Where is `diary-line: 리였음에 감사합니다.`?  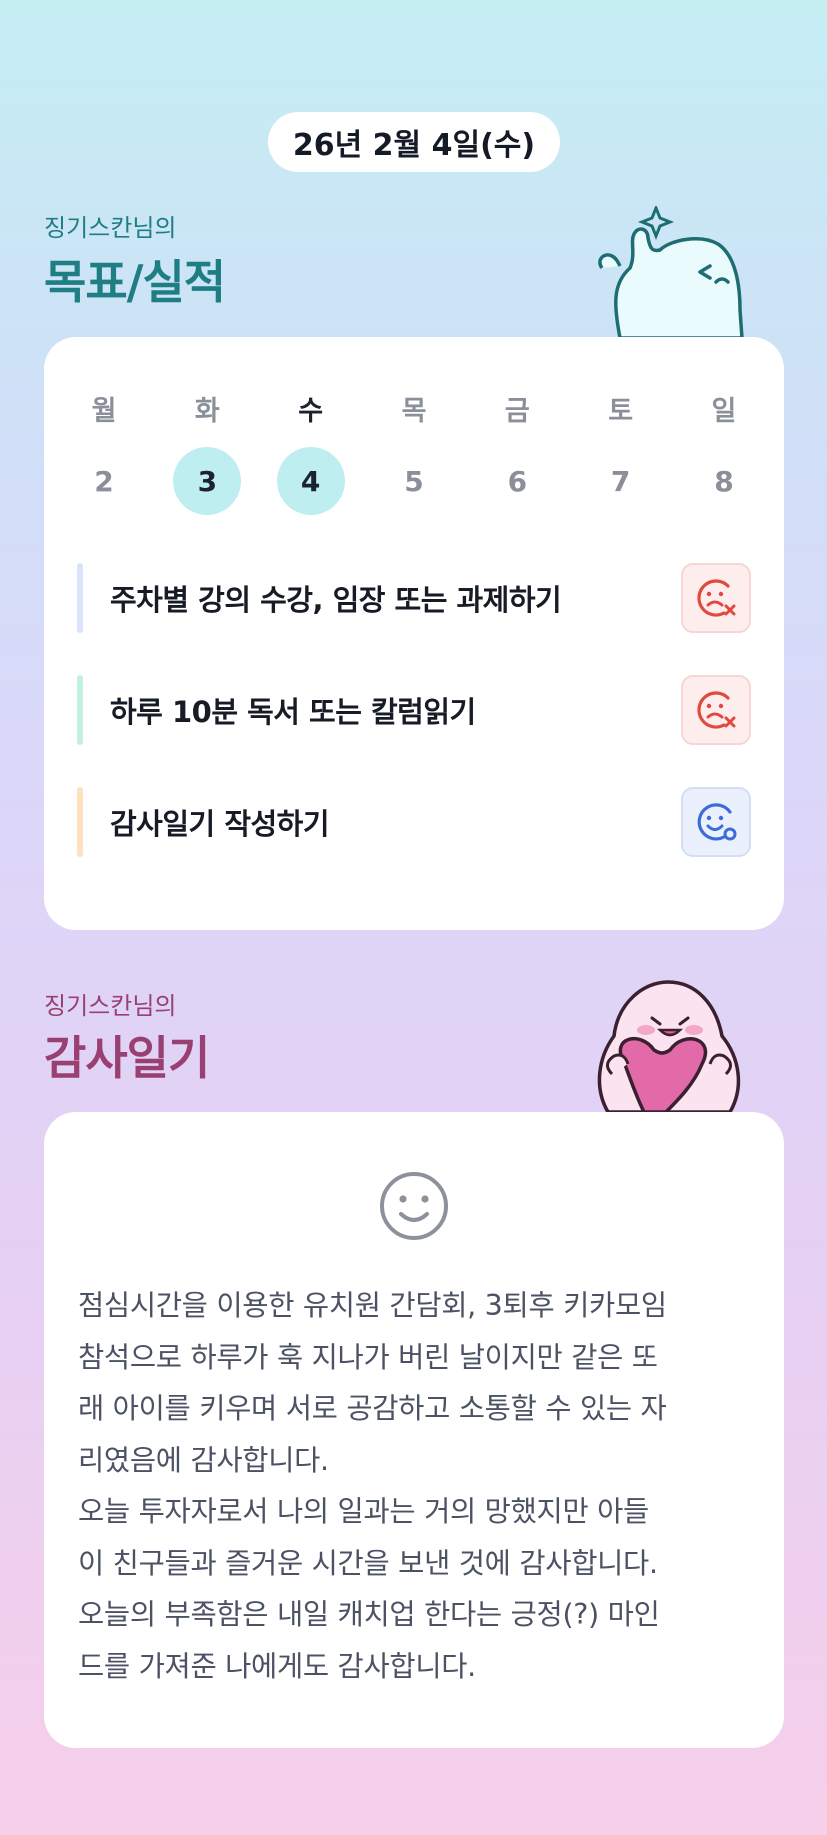
diary-line: 리였음에 감사합니다. is located at coordinates (203, 1460).